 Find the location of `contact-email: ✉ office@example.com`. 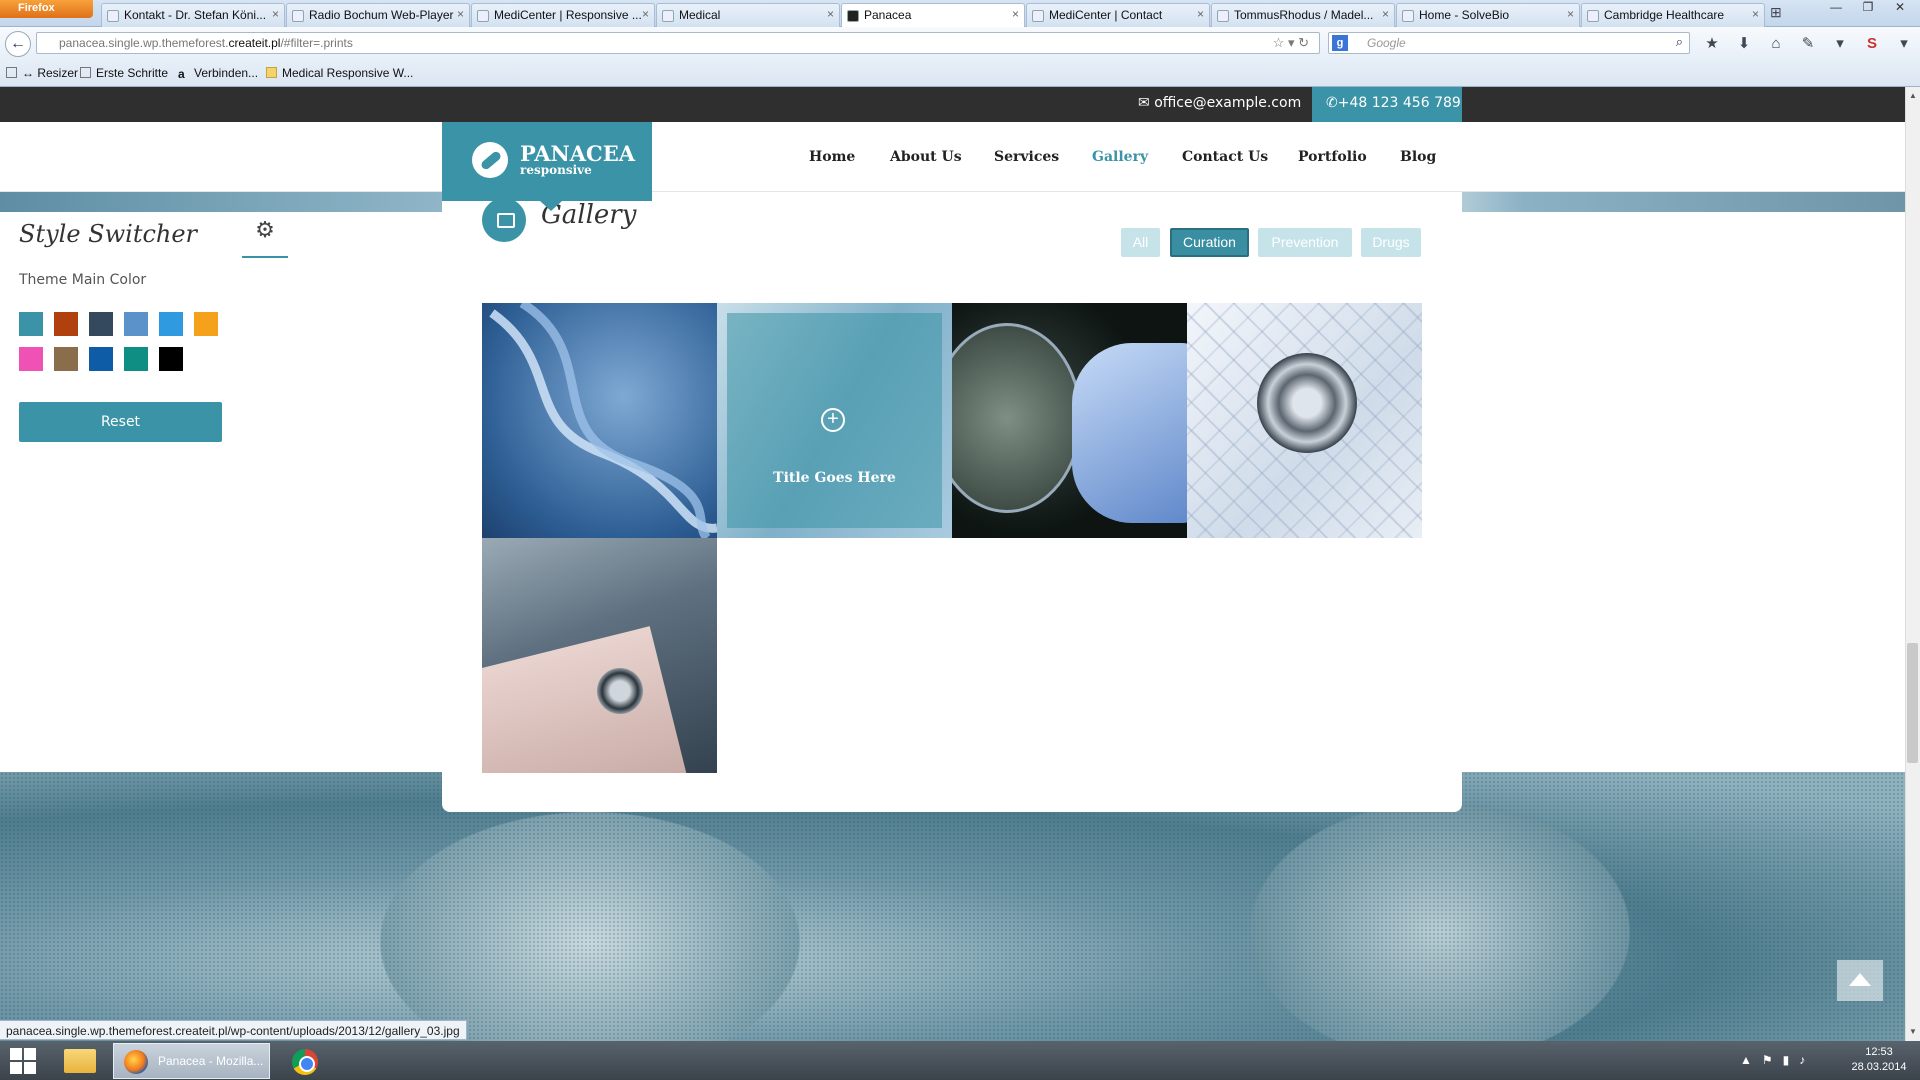

contact-email: ✉ office@example.com is located at coordinates (1219, 103).